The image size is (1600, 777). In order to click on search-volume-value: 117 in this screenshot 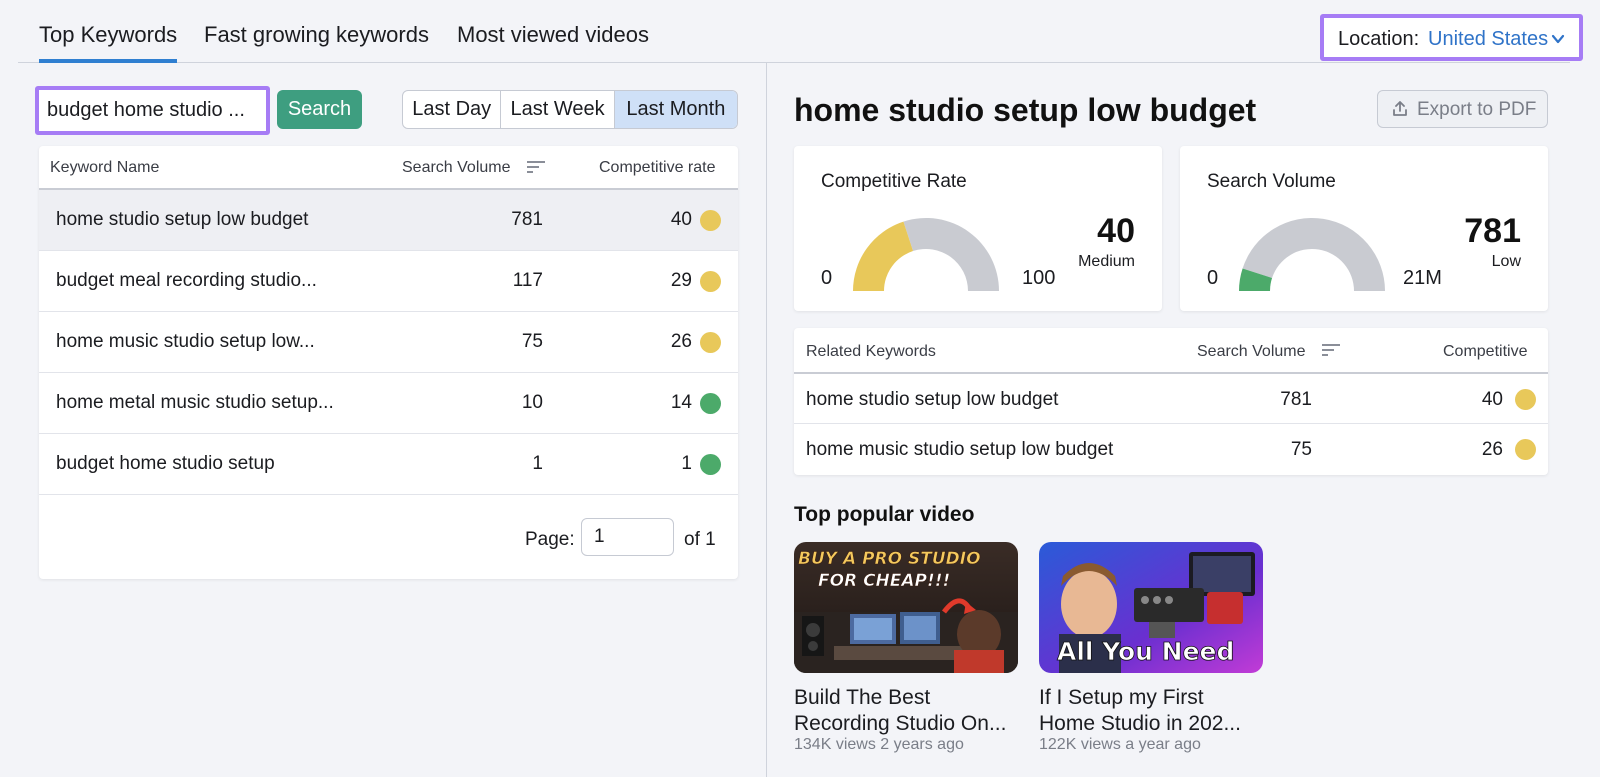, I will do `click(527, 280)`.